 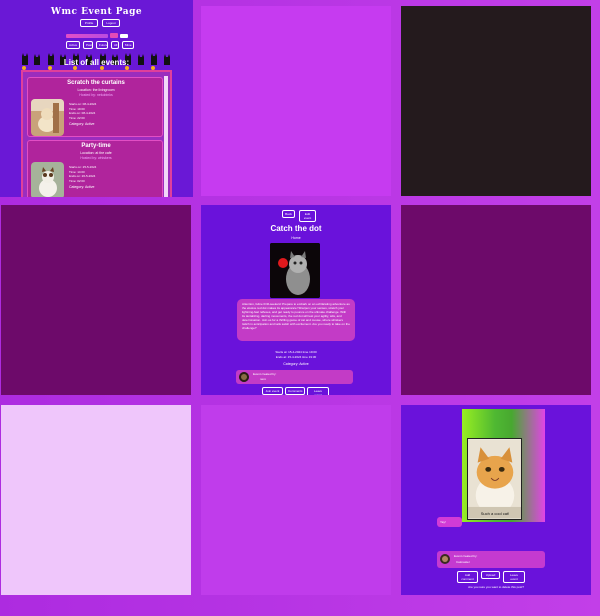 What do you see at coordinates (96, 12) in the screenshot?
I see `page-title: Wmc Event Page` at bounding box center [96, 12].